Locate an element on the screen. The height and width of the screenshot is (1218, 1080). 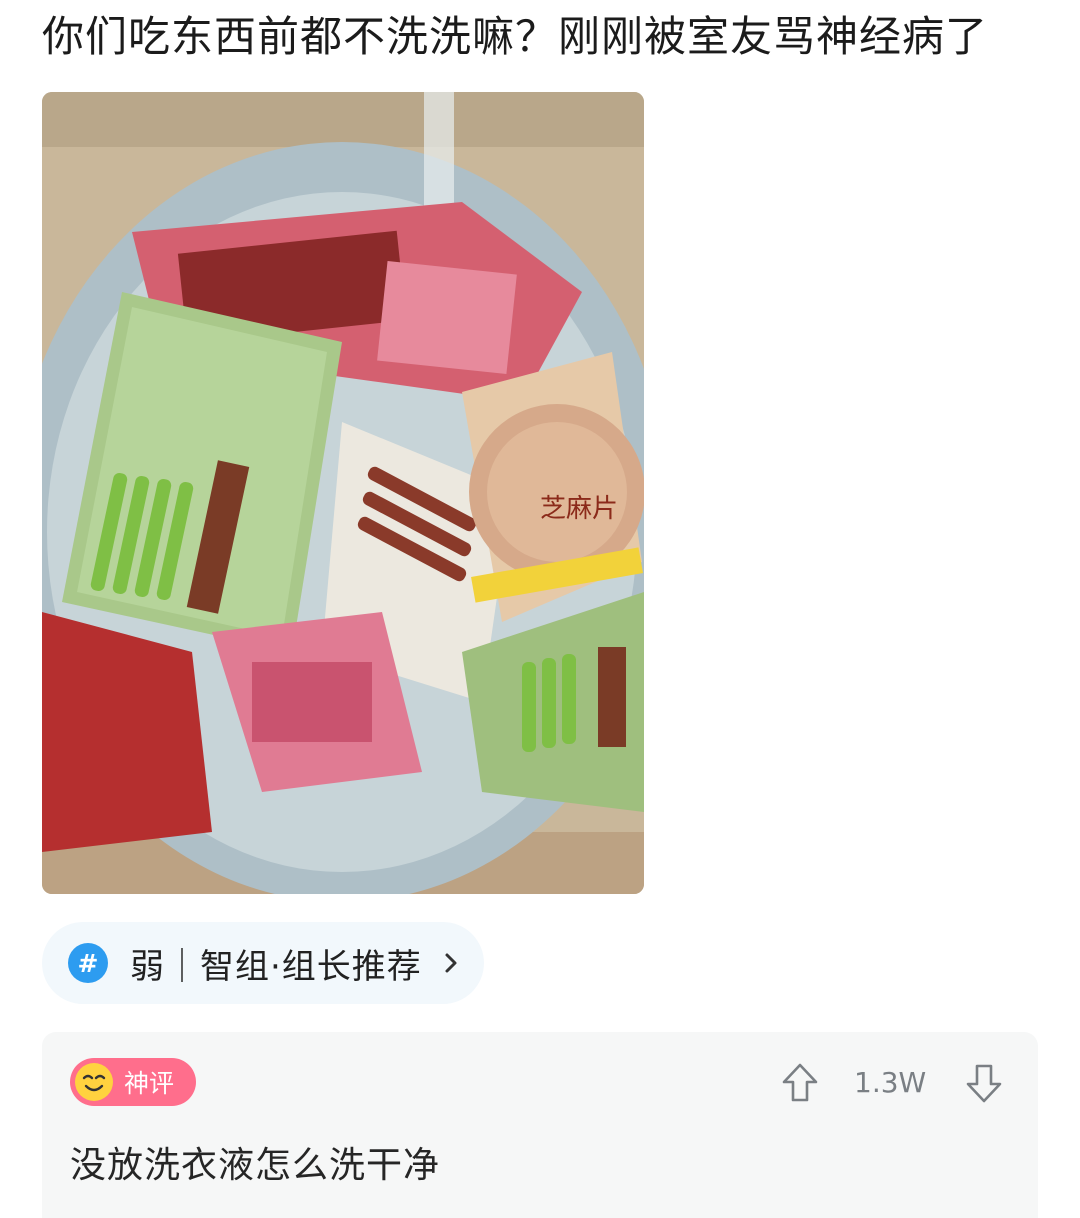
upvote-count: 1.3W is located at coordinates (890, 1082).